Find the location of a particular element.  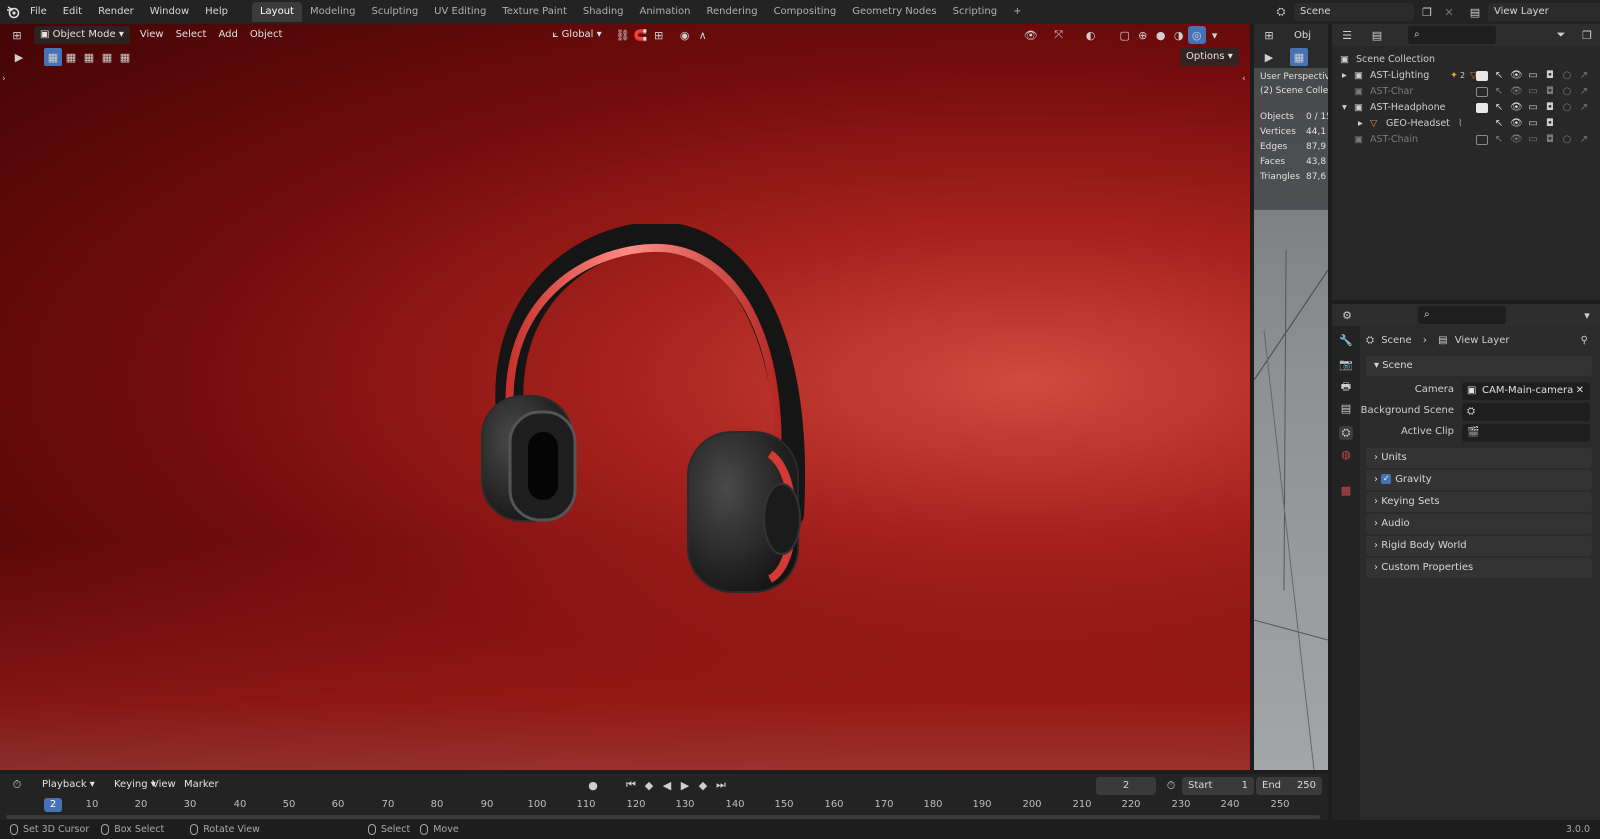

preview-range-icon: ⏱ is located at coordinates (1171, 786).